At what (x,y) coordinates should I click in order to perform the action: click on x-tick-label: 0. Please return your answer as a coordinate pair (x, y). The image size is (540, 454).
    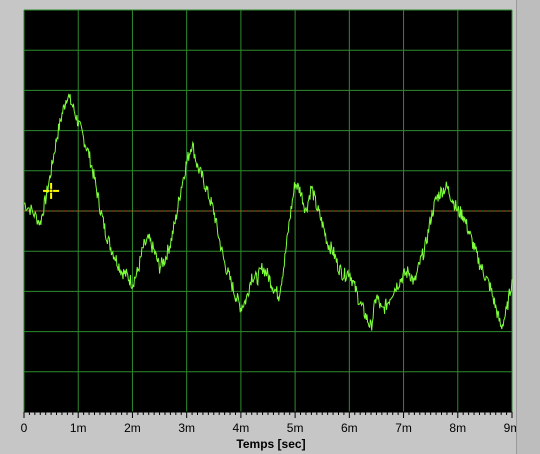
    Looking at the image, I should click on (24, 428).